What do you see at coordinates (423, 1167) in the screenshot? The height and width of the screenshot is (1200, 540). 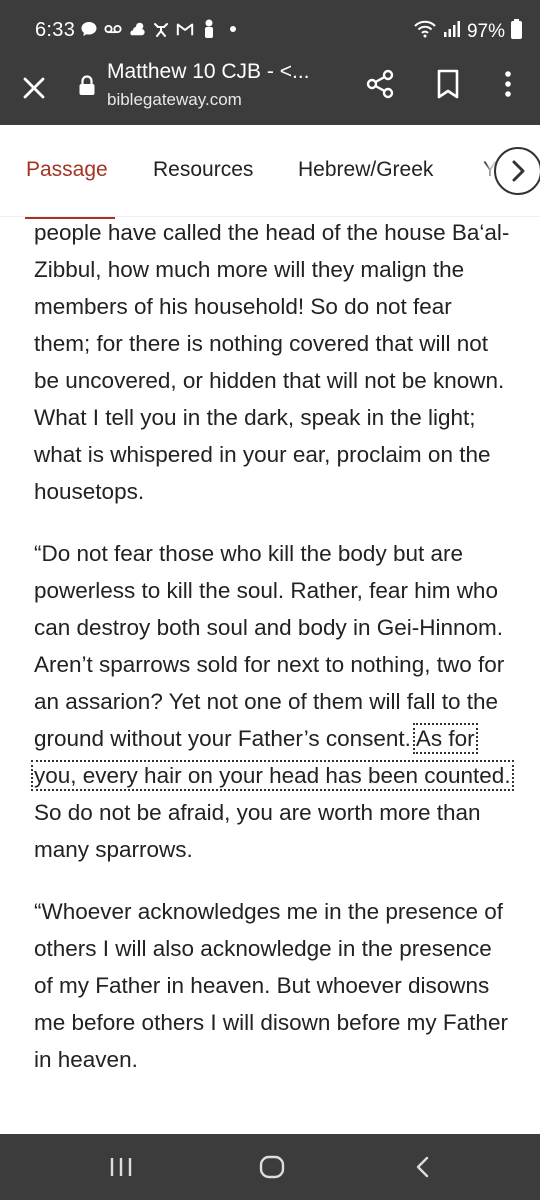 I see `back-icon` at bounding box center [423, 1167].